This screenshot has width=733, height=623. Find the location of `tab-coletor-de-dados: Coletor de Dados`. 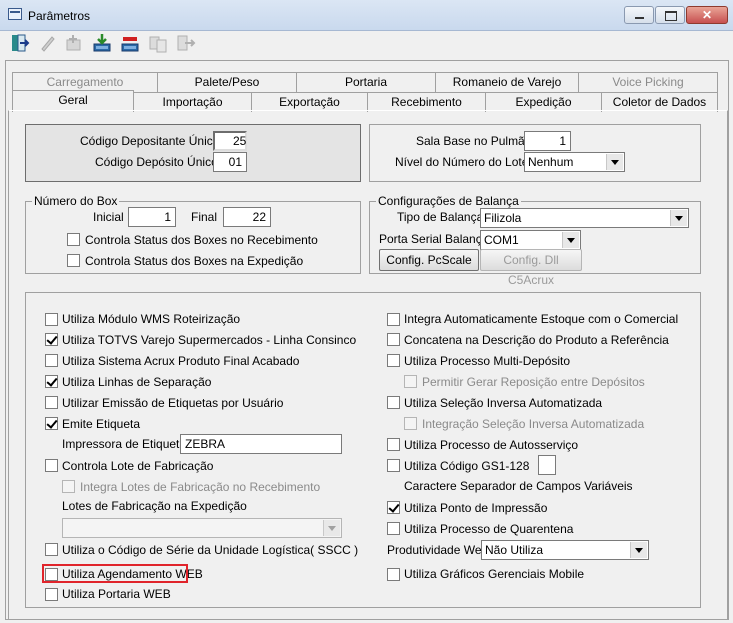

tab-coletor-de-dados: Coletor de Dados is located at coordinates (659, 102).